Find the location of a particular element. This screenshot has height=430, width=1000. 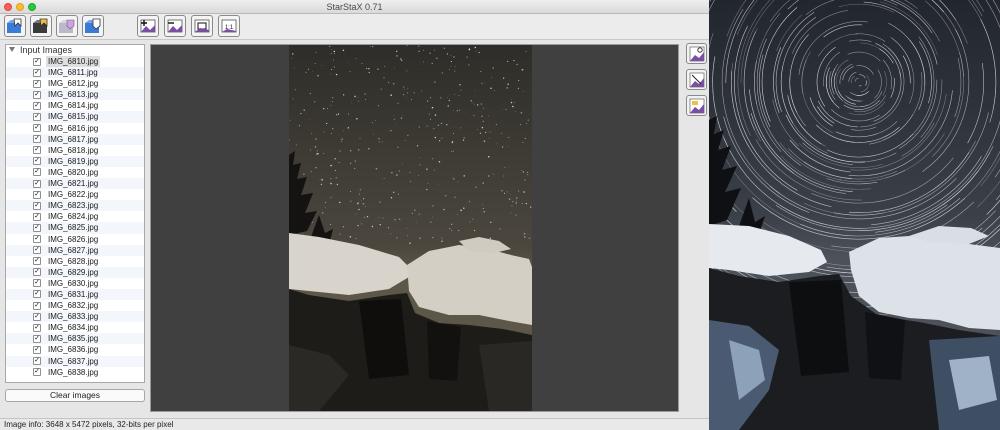

file-list-item: ✓ IMG_6816.jpg is located at coordinates (75, 128).